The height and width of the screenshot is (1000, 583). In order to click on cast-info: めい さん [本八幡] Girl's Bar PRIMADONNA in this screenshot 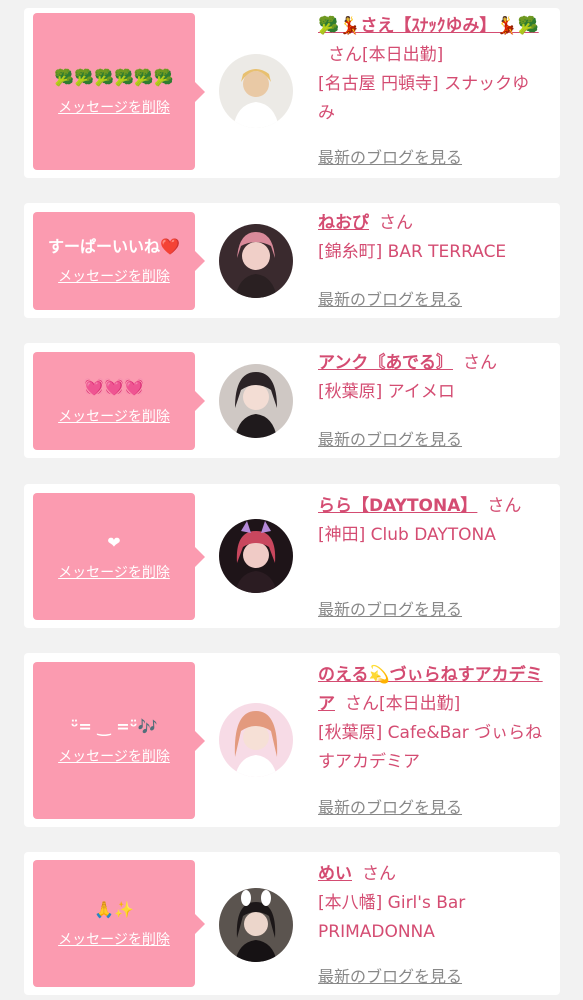, I will do `click(432, 903)`.